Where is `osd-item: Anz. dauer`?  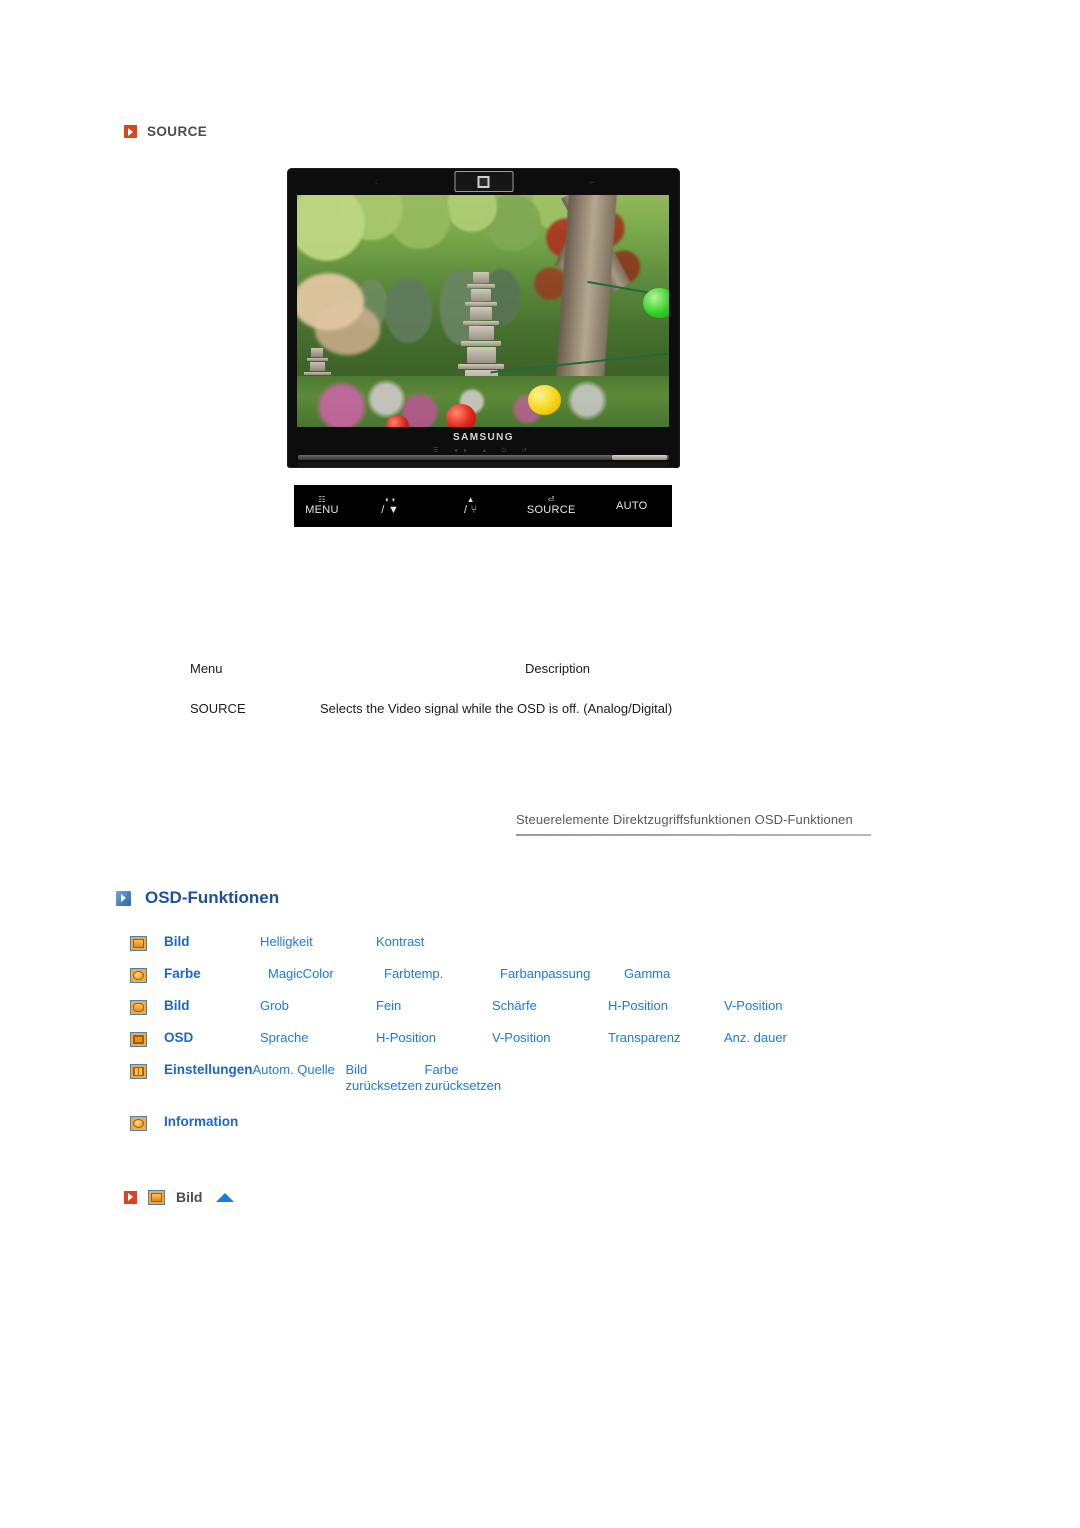 osd-item: Anz. dauer is located at coordinates (782, 1038).